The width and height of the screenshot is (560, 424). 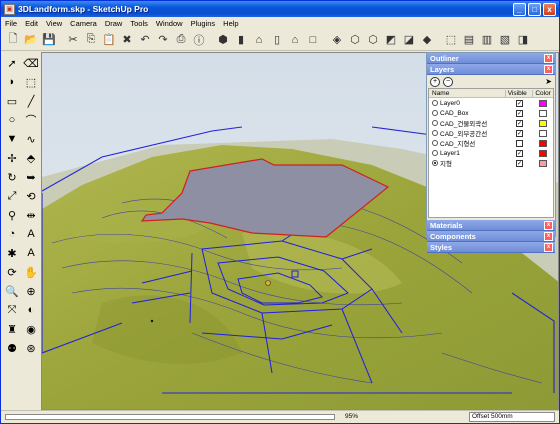 What do you see at coordinates (450, 153) in the screenshot?
I see `layer-name: Layer1` at bounding box center [450, 153].